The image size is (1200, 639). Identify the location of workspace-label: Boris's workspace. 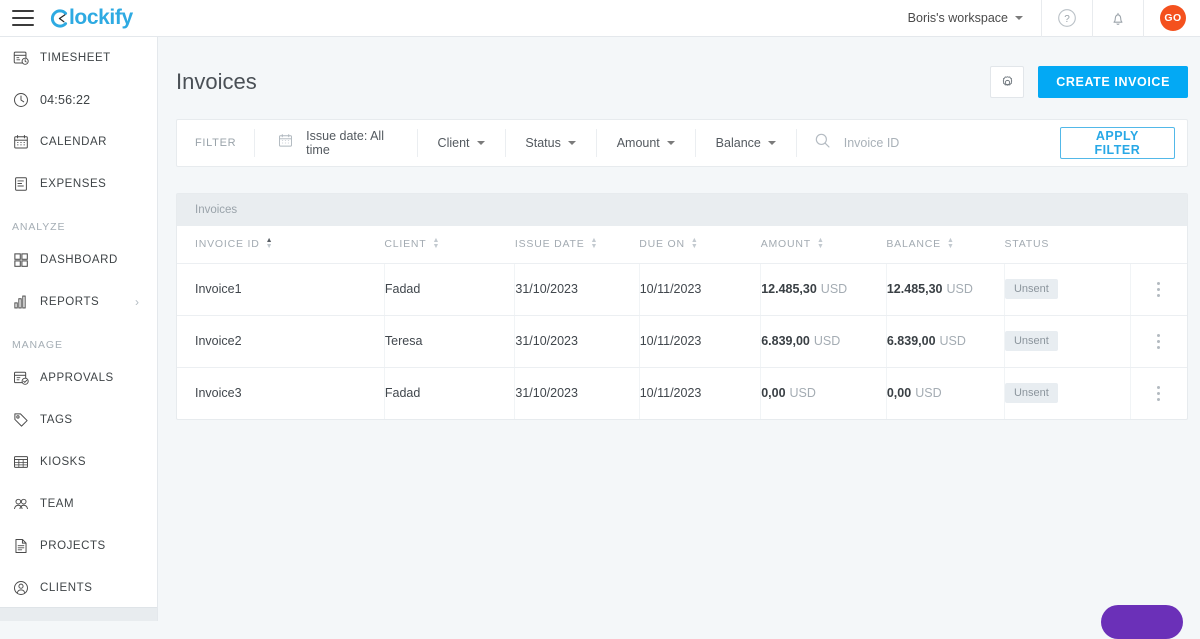
(957, 18).